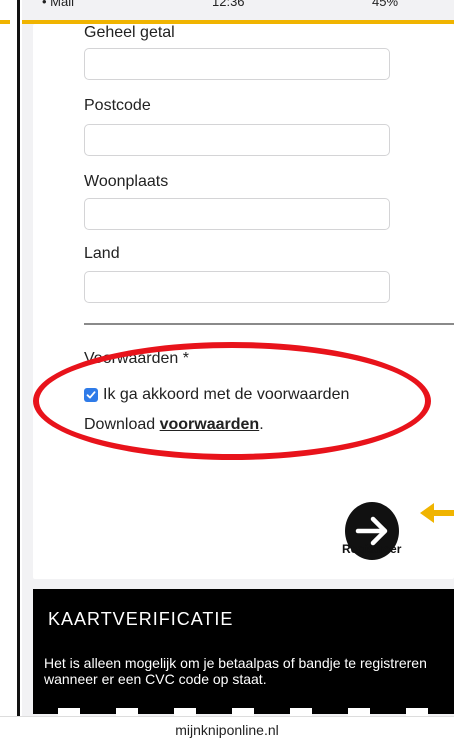  Describe the element at coordinates (102, 253) in the screenshot. I see `field-label-country: Land` at that location.